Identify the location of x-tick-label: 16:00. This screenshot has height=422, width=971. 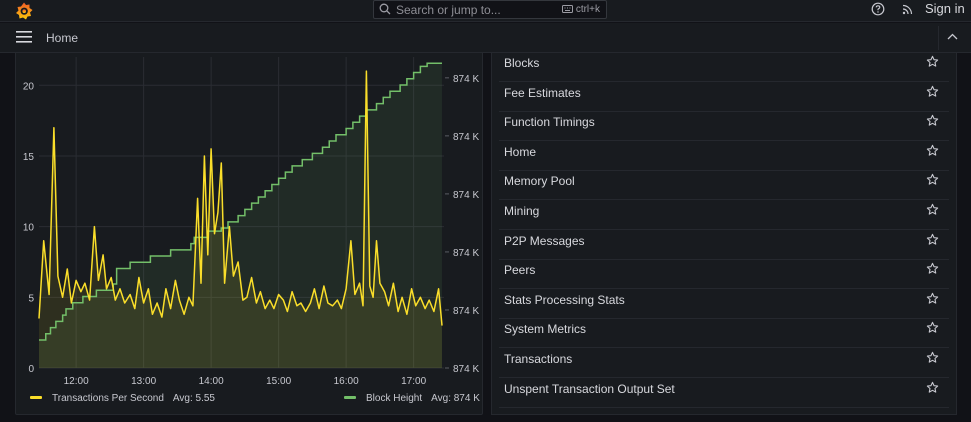
(346, 381).